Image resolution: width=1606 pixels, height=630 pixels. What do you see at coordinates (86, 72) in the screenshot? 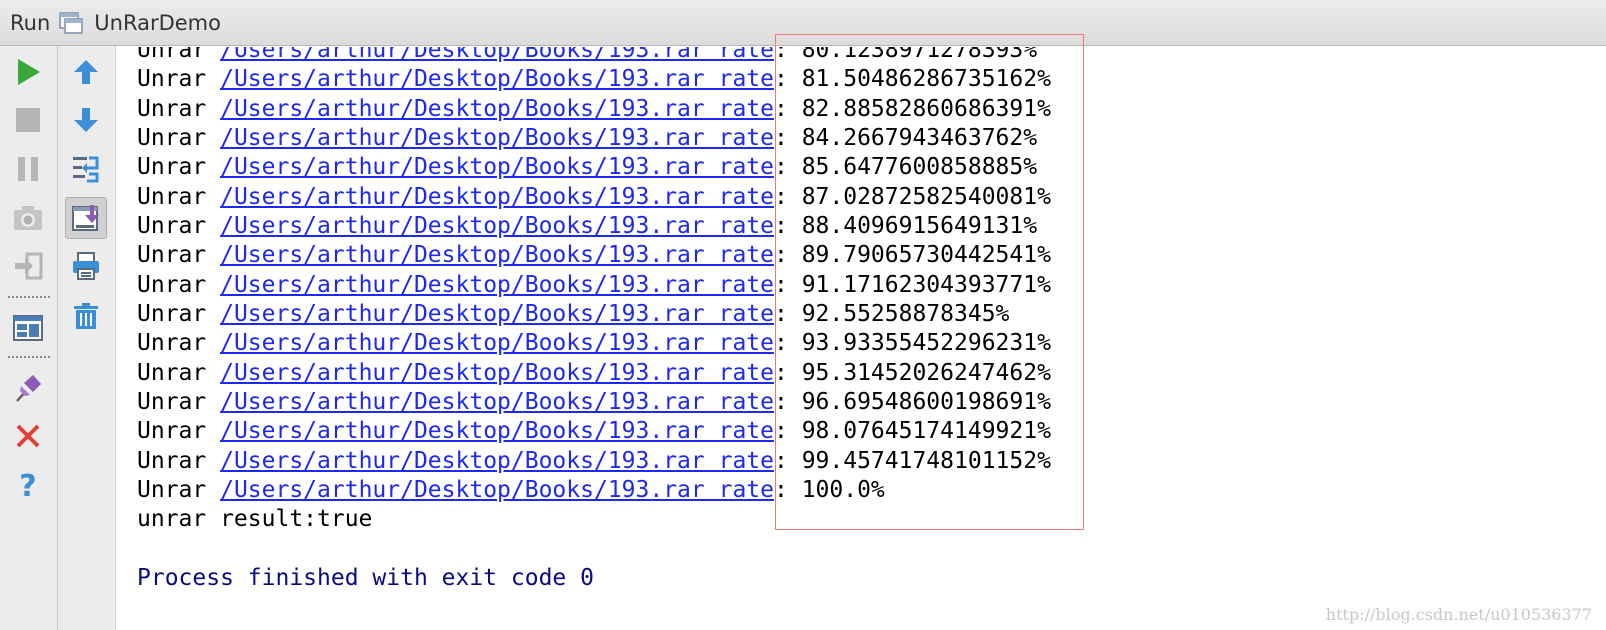
I see `up-arrow-icon` at bounding box center [86, 72].